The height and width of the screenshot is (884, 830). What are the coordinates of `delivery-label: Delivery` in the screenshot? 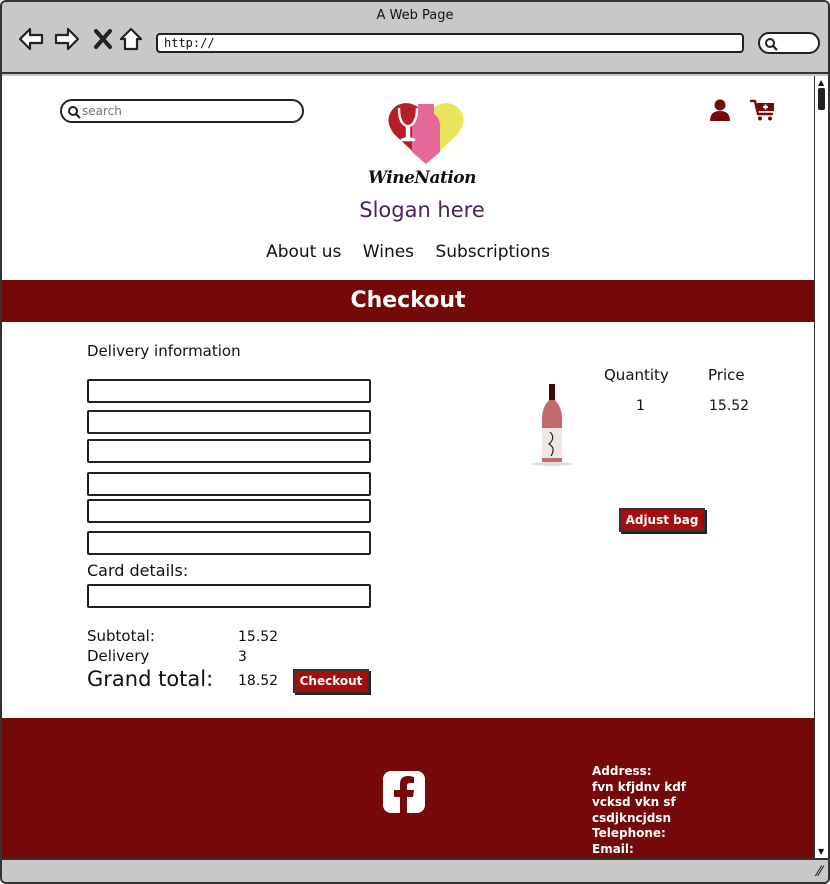 It's located at (118, 656).